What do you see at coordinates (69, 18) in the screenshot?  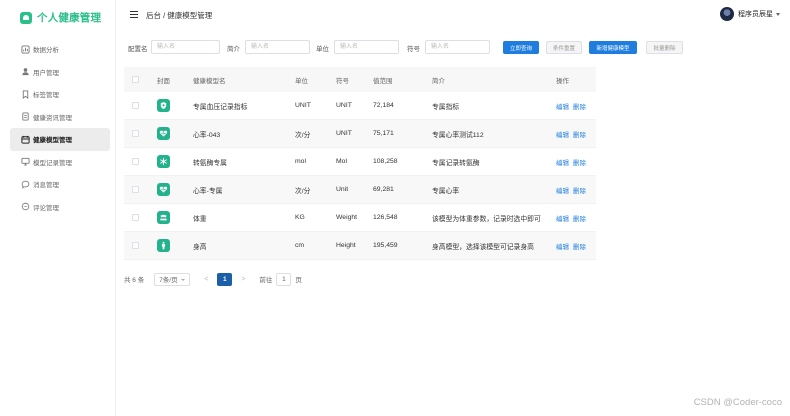 I see `app-title: 个人健康管理` at bounding box center [69, 18].